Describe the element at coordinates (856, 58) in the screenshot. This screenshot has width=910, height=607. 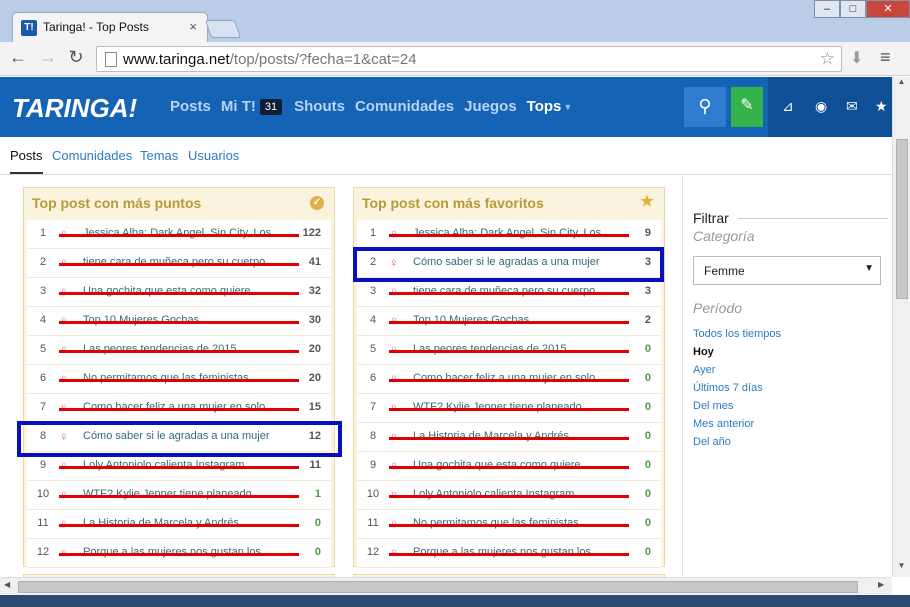
I see `download-icon: ⬇` at that location.